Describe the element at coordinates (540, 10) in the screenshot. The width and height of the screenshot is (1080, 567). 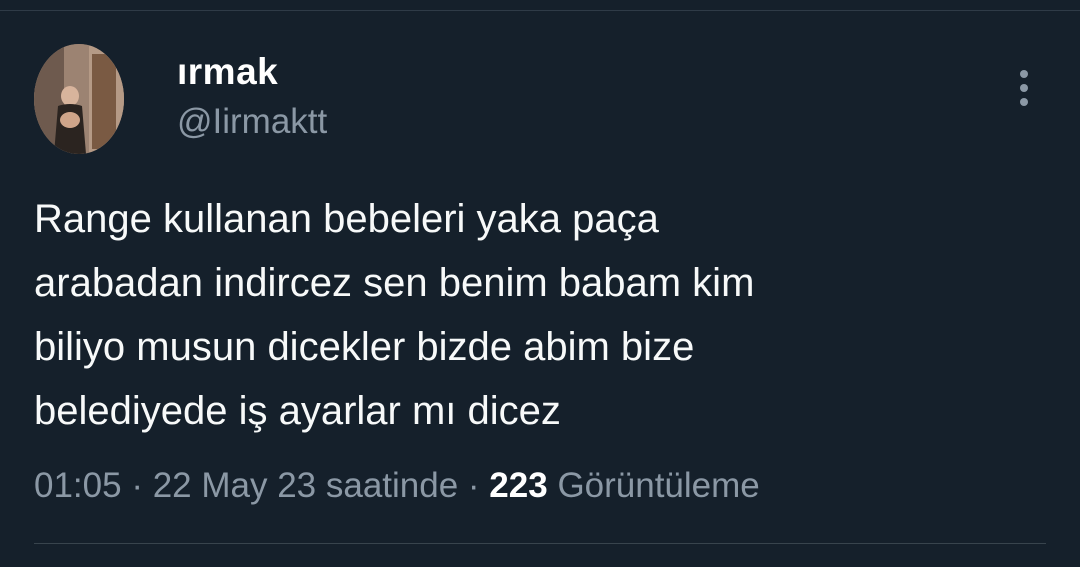
I see `top-divider` at that location.